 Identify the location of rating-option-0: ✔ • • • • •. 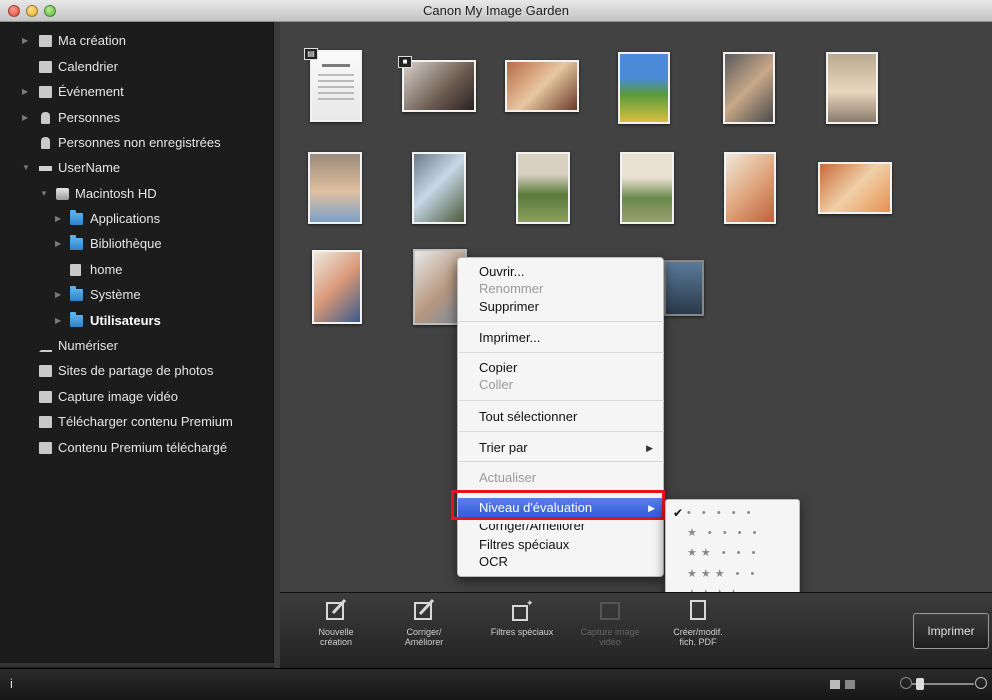
(733, 513).